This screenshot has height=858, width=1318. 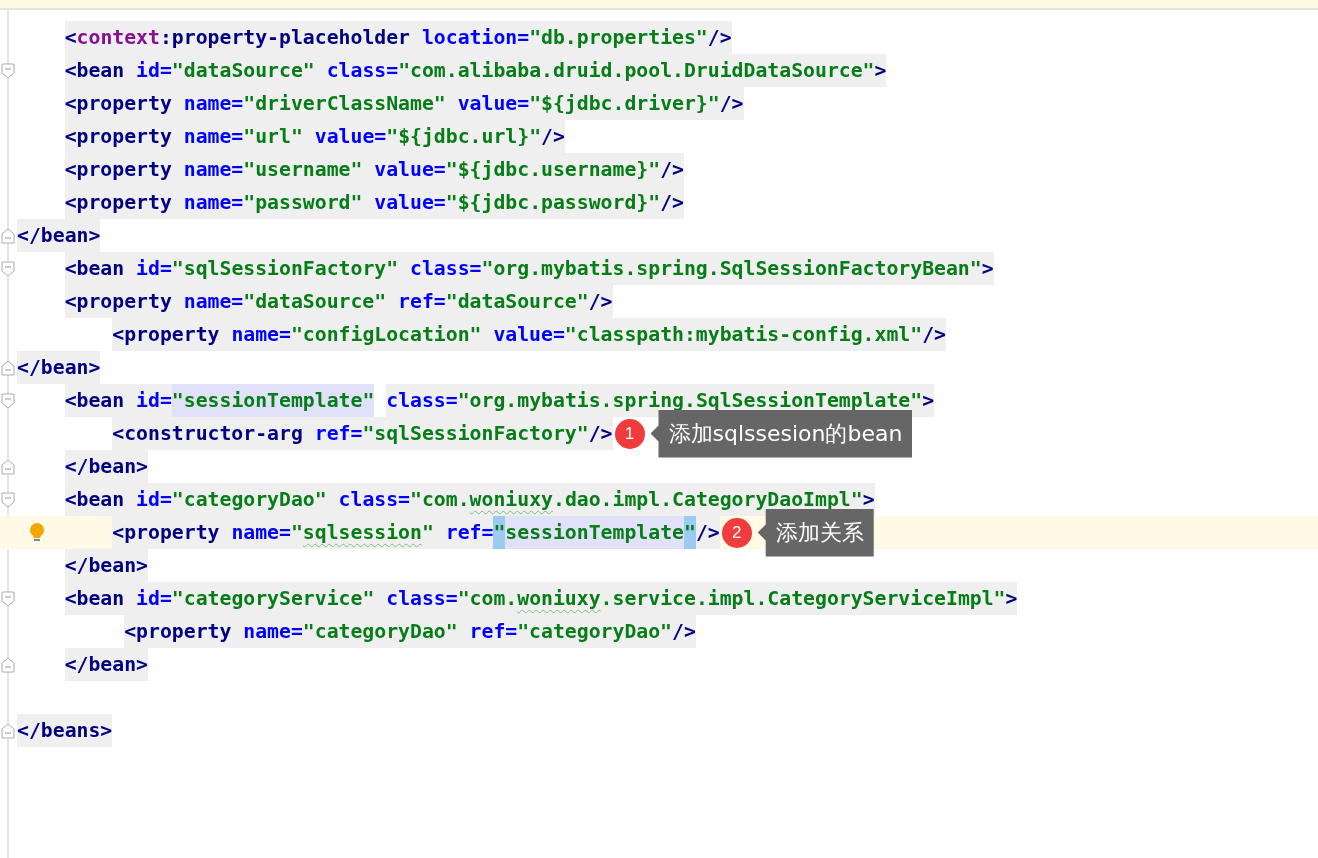 What do you see at coordinates (781, 433) in the screenshot?
I see `annotation-tooltip: 添加sqlssesion的bean` at bounding box center [781, 433].